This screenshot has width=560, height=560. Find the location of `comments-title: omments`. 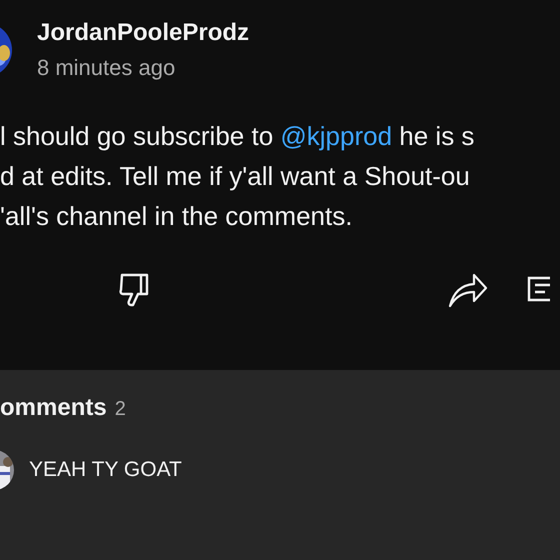

comments-title: omments is located at coordinates (53, 408).